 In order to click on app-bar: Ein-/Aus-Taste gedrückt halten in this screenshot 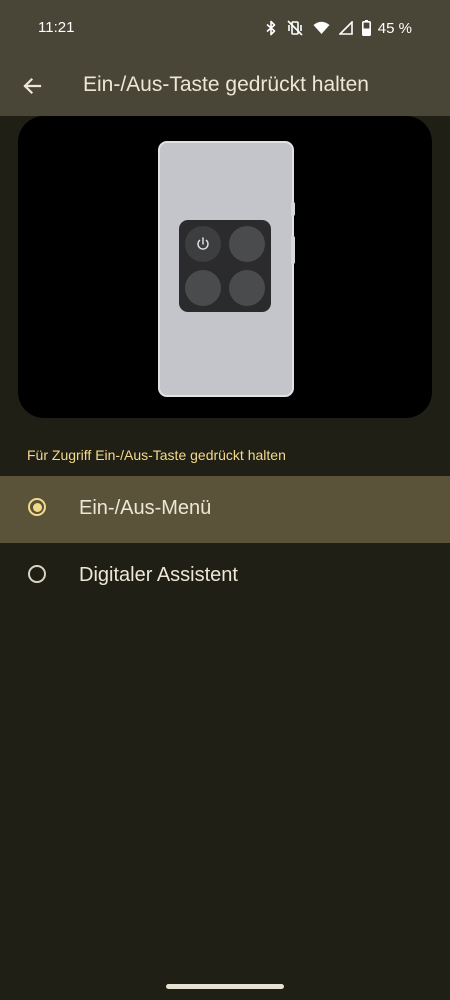, I will do `click(225, 86)`.